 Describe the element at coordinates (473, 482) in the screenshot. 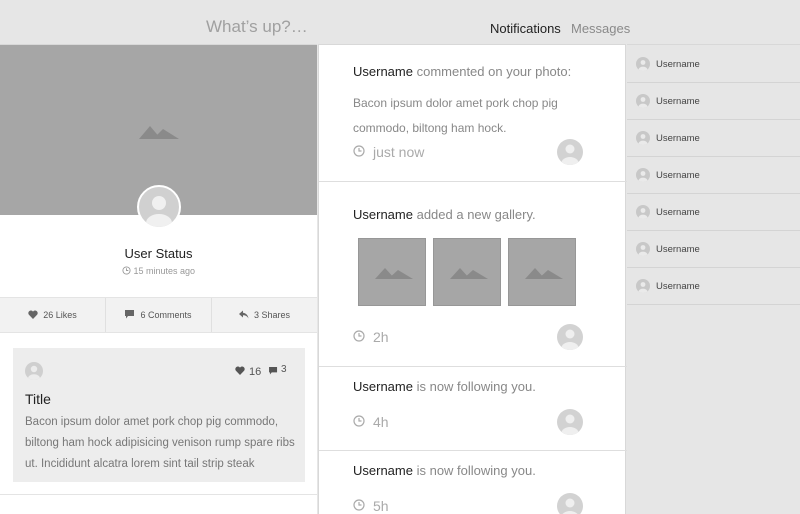

I see `notification-item: Username is now following you. 5h` at that location.